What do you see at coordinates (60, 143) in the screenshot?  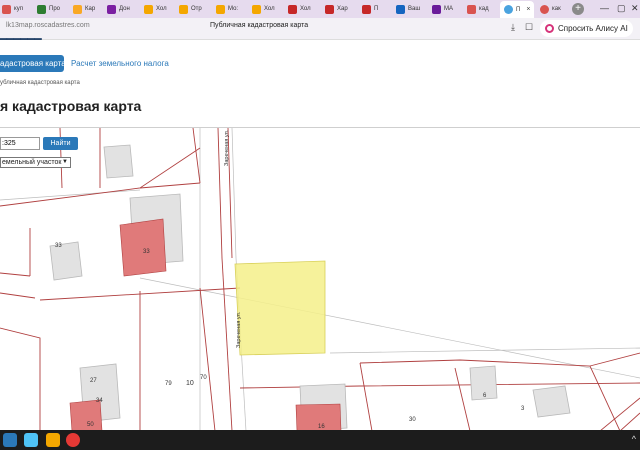 I see `find-button: Найти` at bounding box center [60, 143].